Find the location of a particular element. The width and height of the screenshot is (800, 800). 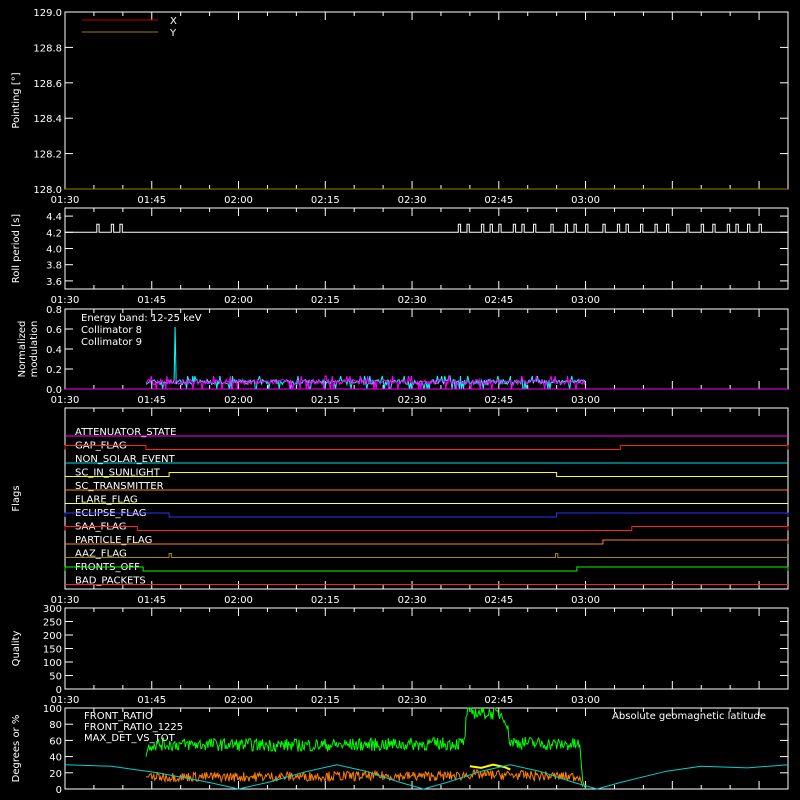

flag-line-saa_flag is located at coordinates (426, 528).